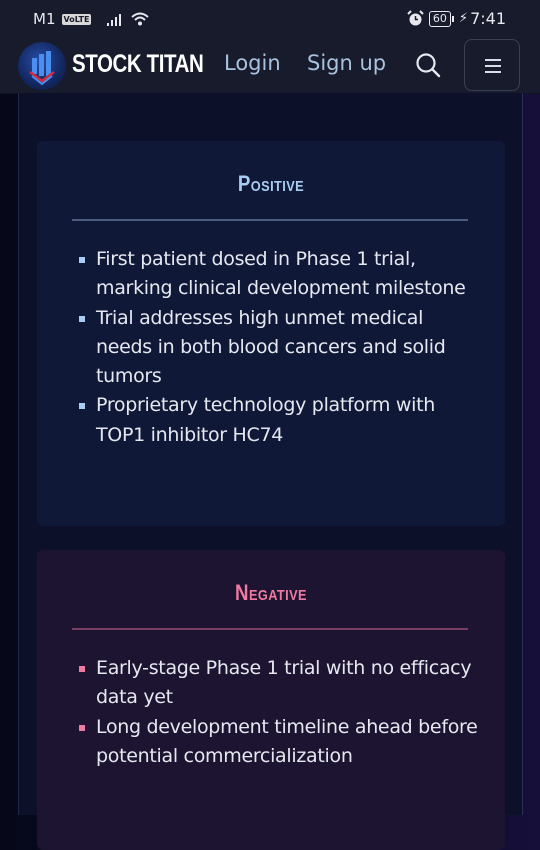 The height and width of the screenshot is (850, 540). What do you see at coordinates (42, 66) in the screenshot?
I see `logo-icon` at bounding box center [42, 66].